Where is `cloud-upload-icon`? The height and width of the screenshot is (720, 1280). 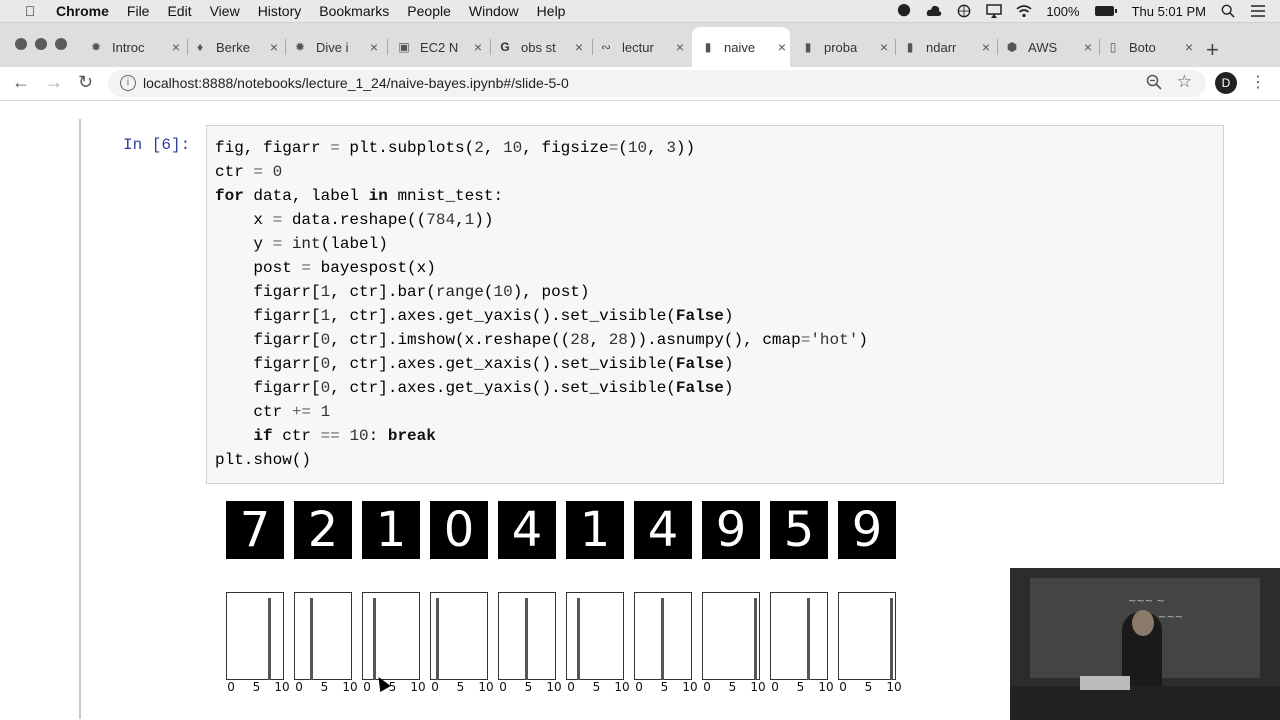
cloud-upload-icon is located at coordinates (934, 11).